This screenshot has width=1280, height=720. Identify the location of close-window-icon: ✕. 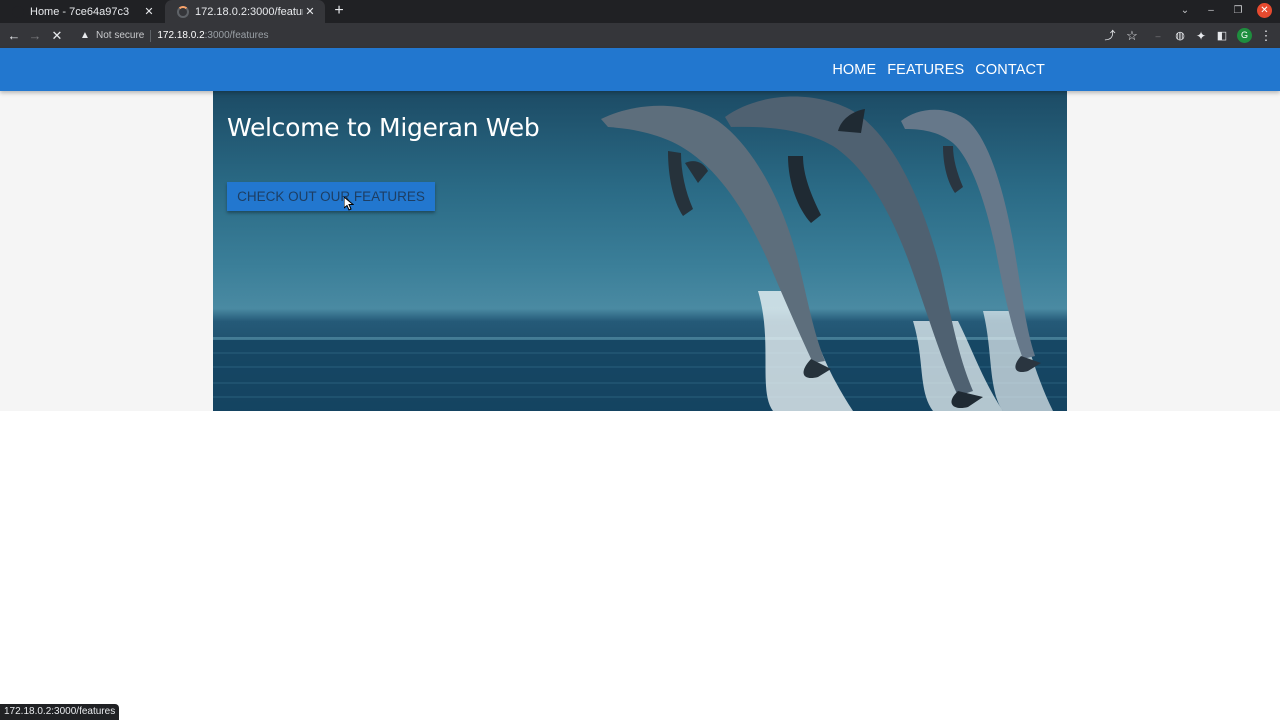
(1264, 10).